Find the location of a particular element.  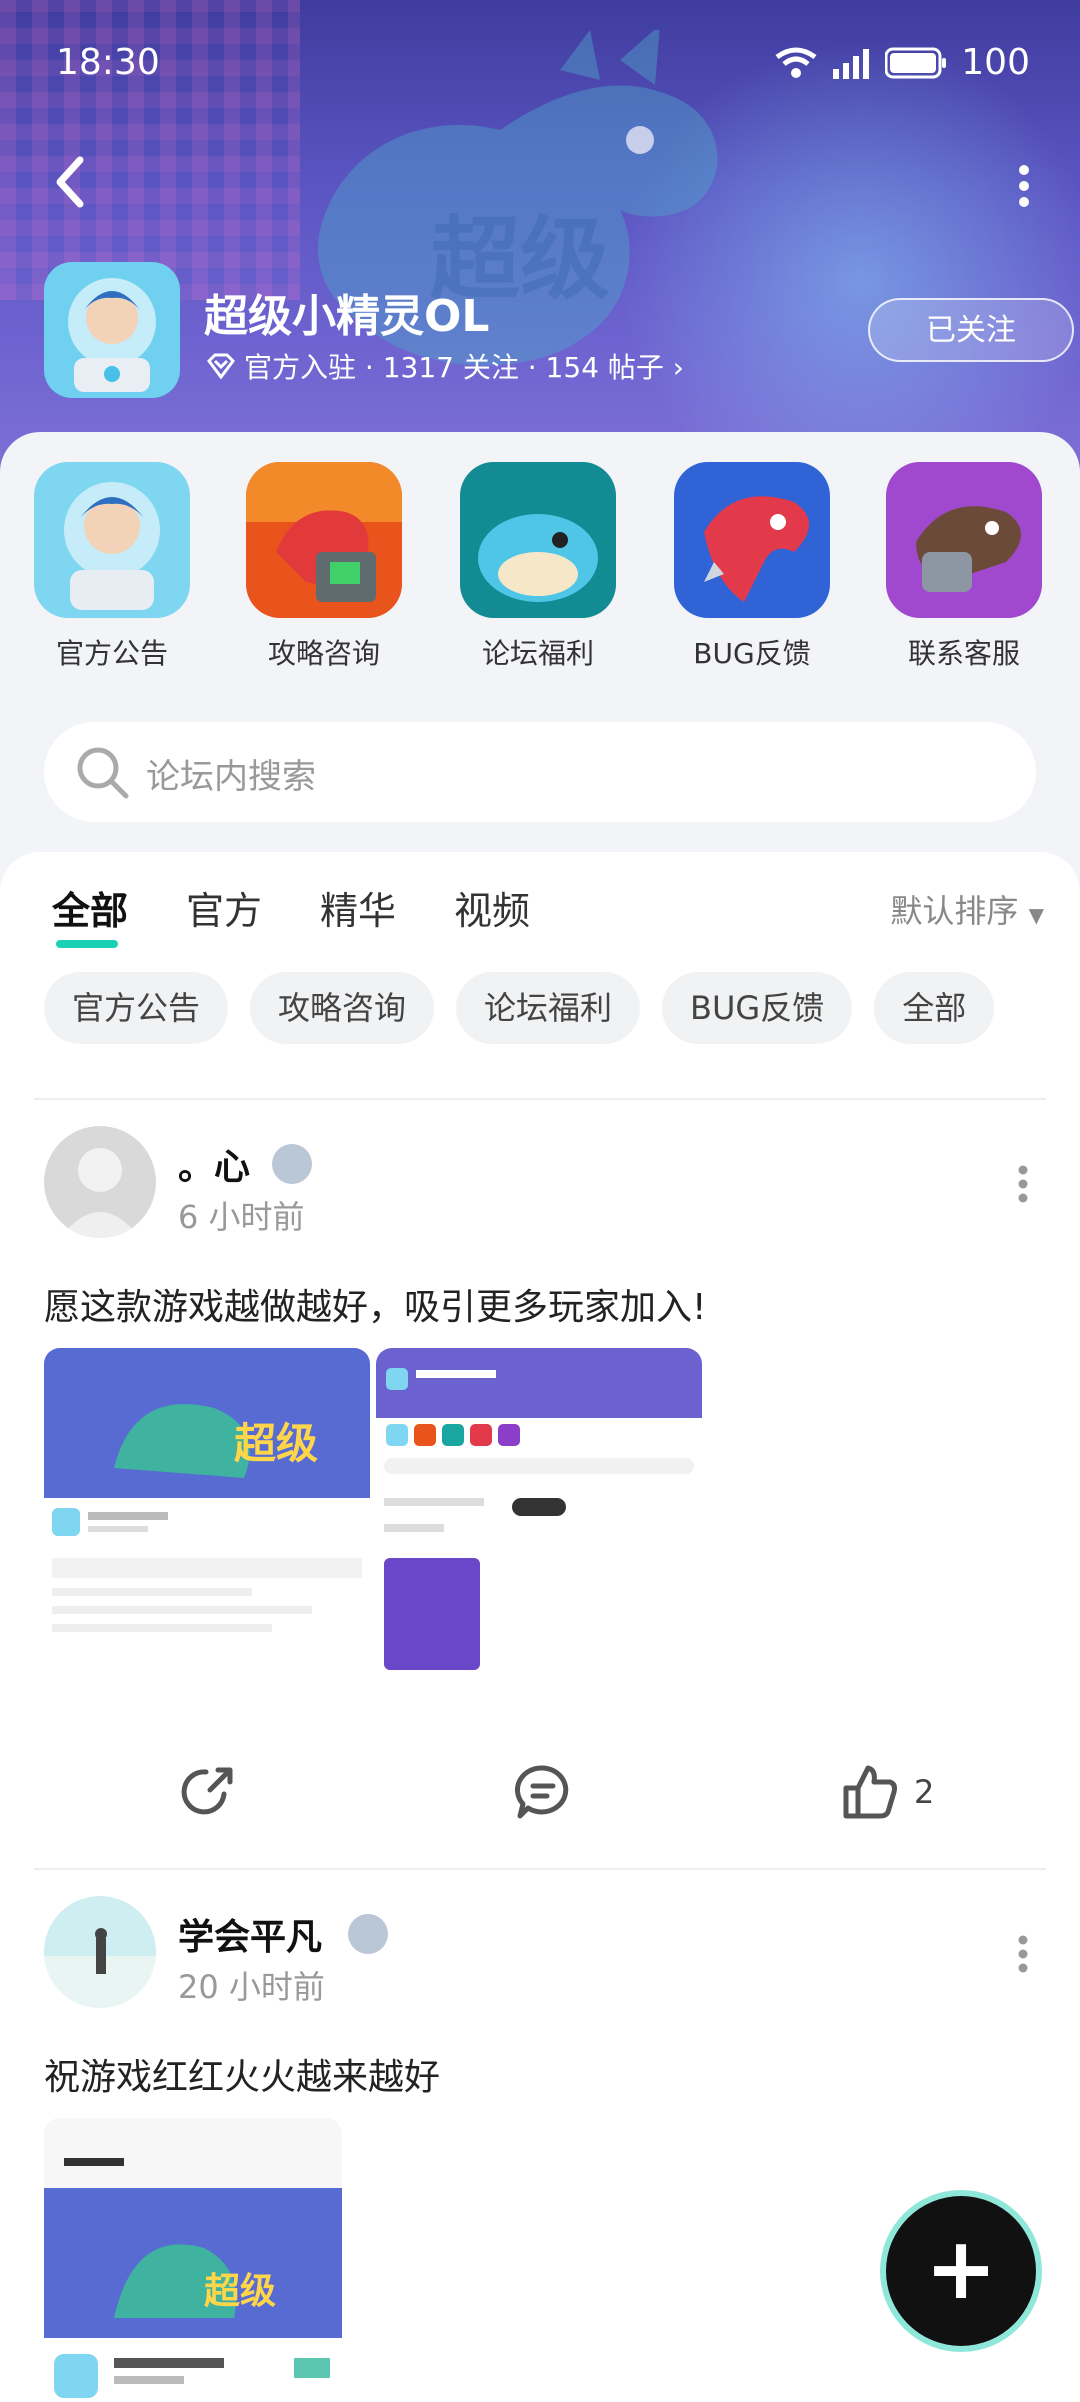

tab-video: 视频 is located at coordinates (492, 910).